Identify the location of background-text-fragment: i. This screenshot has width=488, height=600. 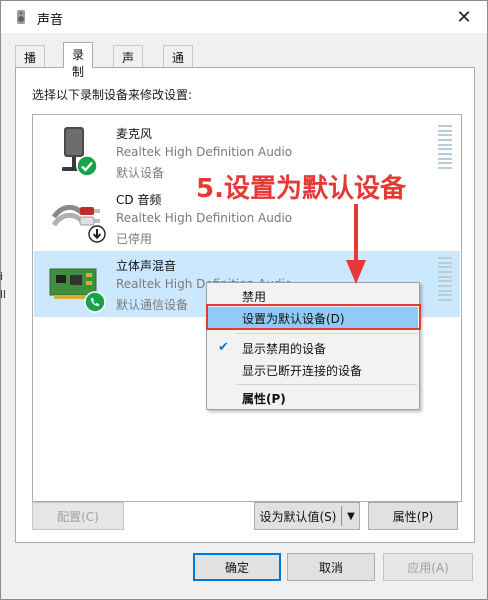
(2, 276).